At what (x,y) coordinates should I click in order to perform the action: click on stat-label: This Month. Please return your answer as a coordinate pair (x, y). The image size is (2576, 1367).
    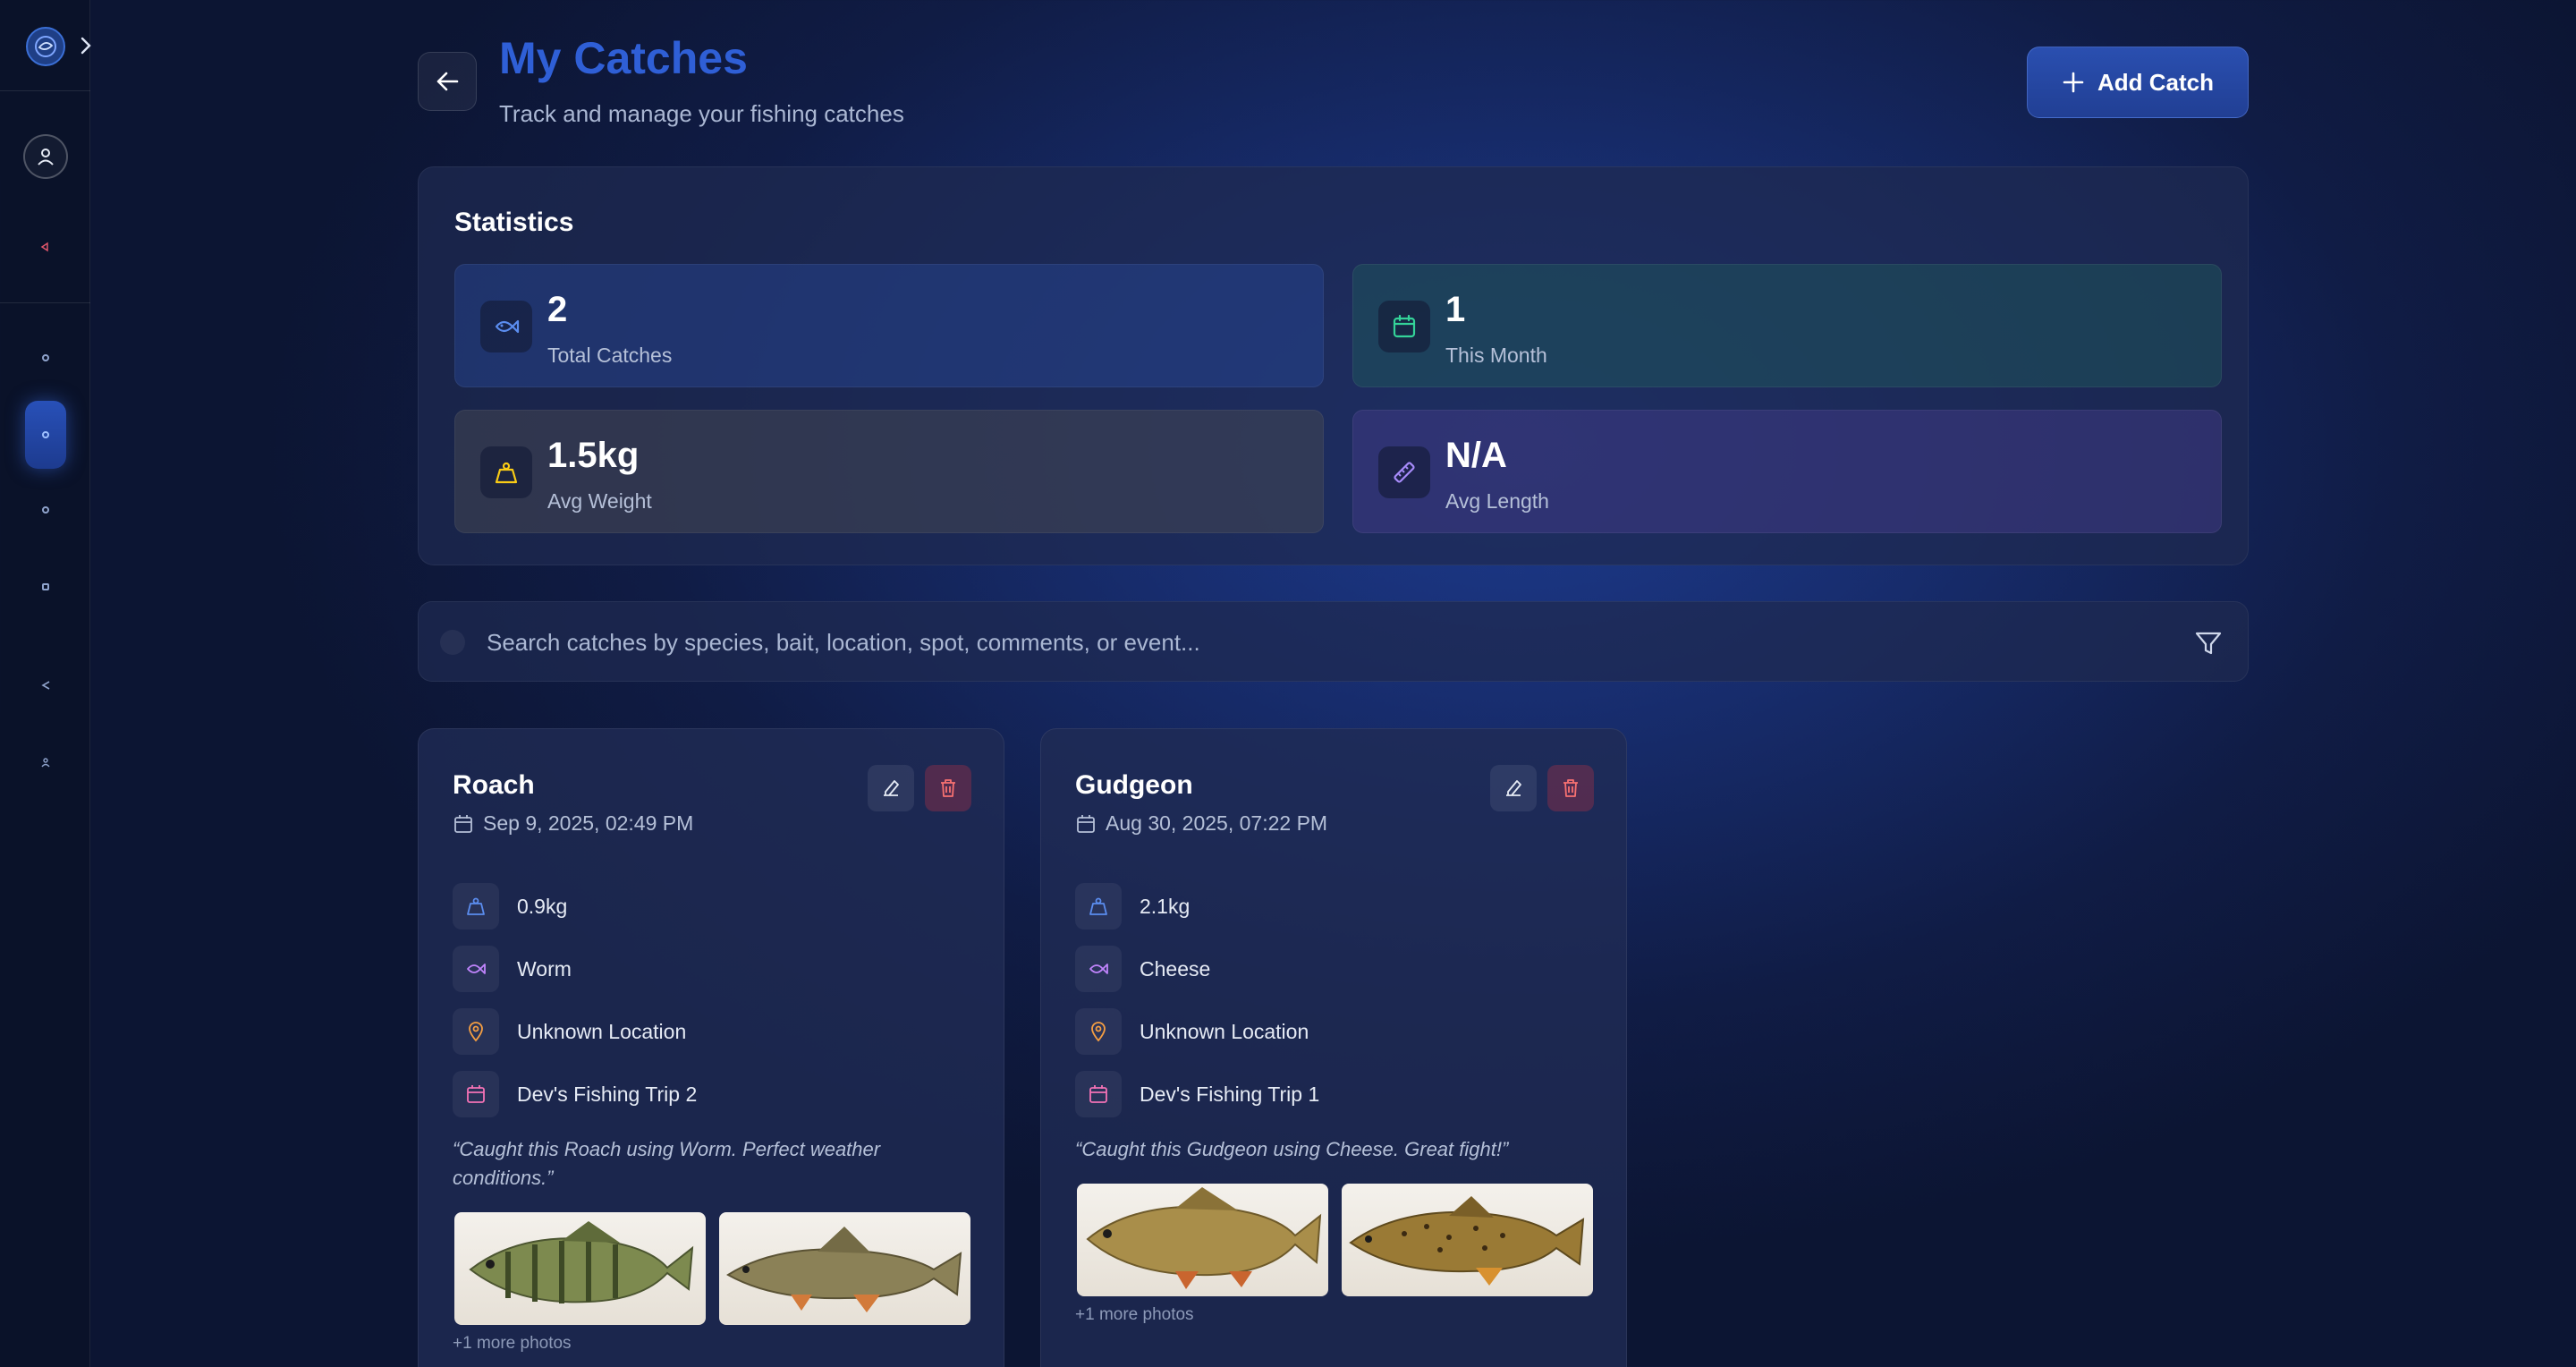
    Looking at the image, I should click on (1496, 355).